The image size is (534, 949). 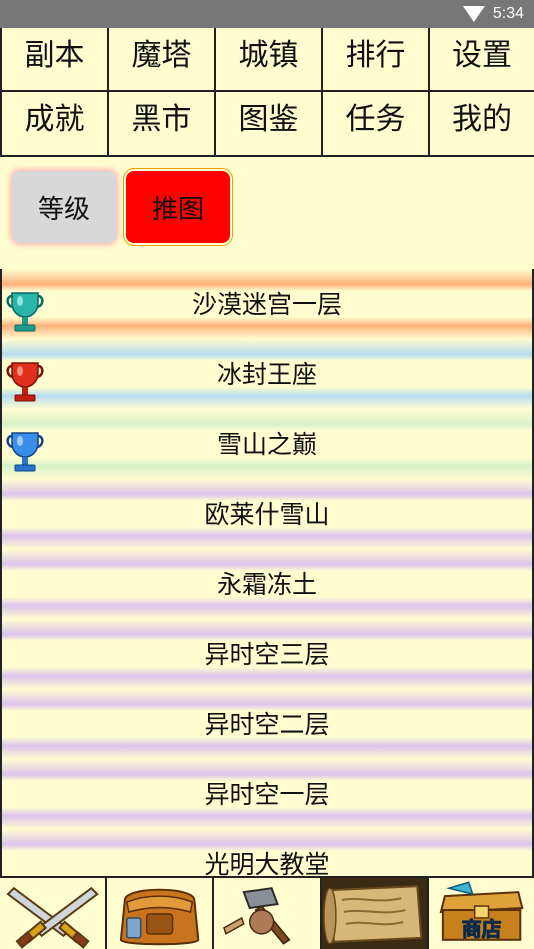 I want to click on menu-ranking: 排行, so click(x=376, y=60).